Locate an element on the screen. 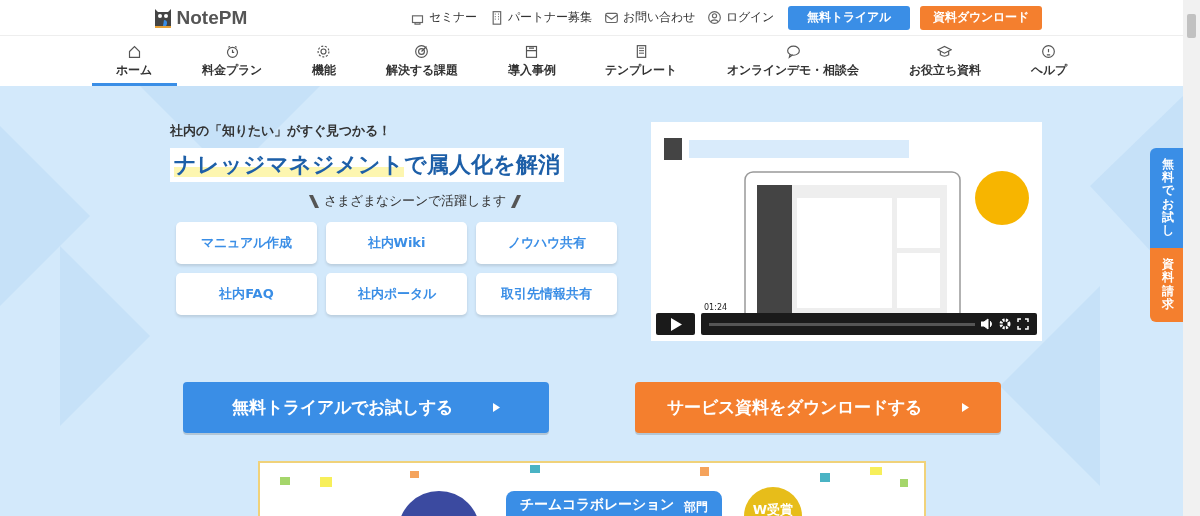  home-icon is located at coordinates (134, 51).